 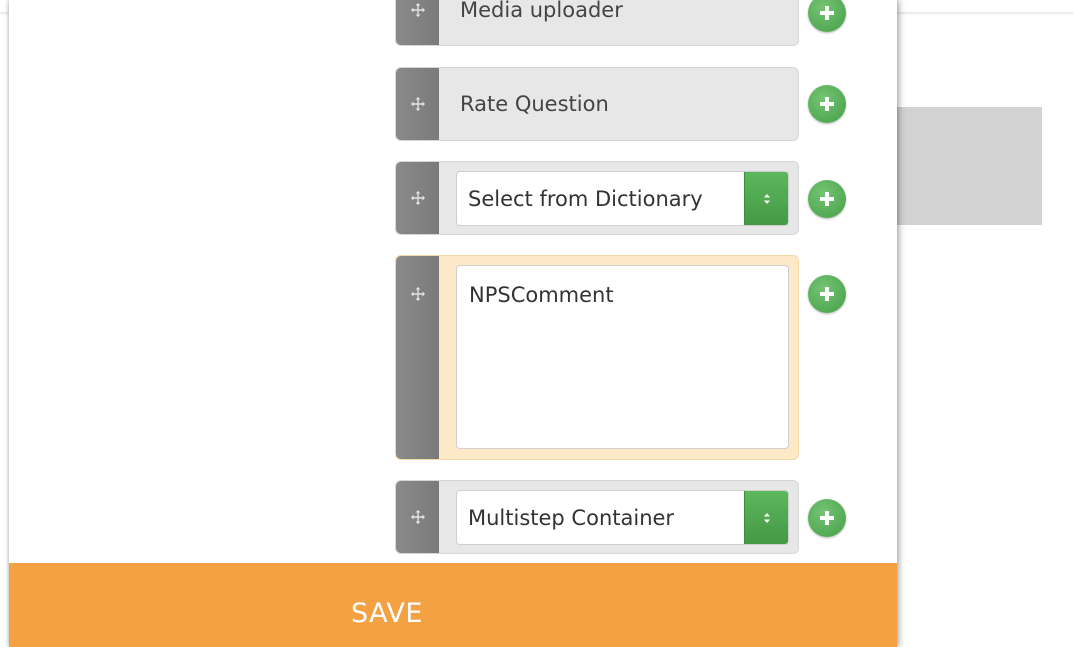 I want to click on background-panel-block, so click(x=969, y=166).